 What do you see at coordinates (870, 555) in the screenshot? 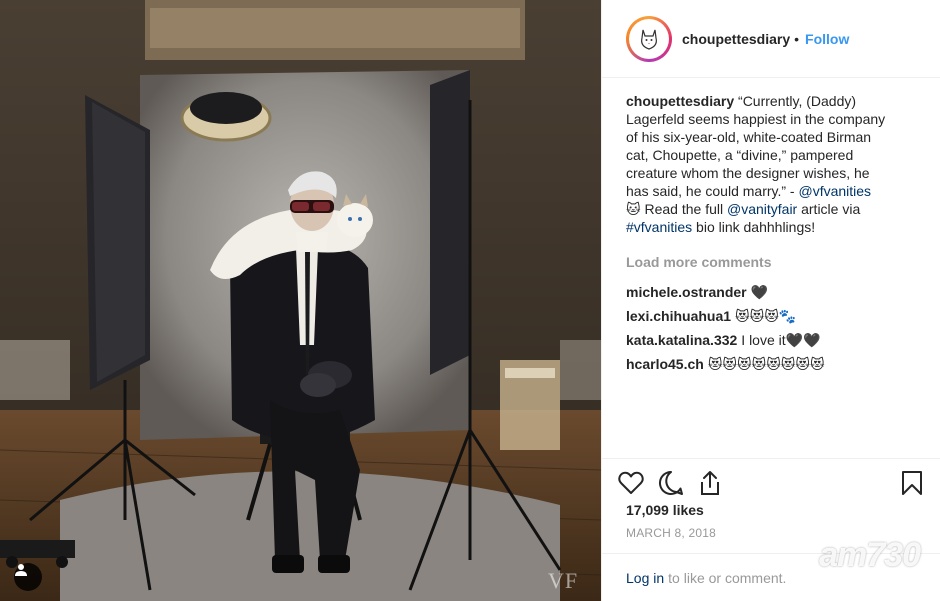
I see `site-watermark: am730` at bounding box center [870, 555].